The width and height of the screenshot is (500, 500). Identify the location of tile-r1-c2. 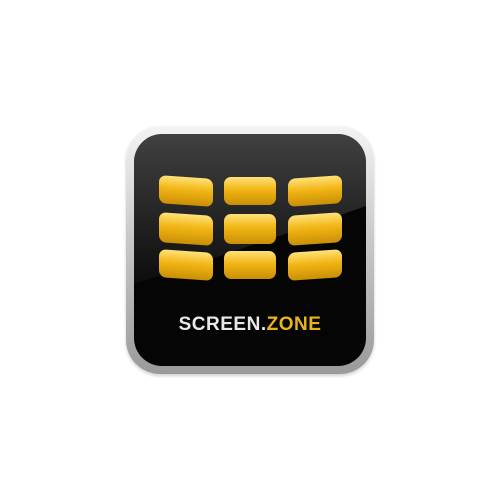
(250, 191).